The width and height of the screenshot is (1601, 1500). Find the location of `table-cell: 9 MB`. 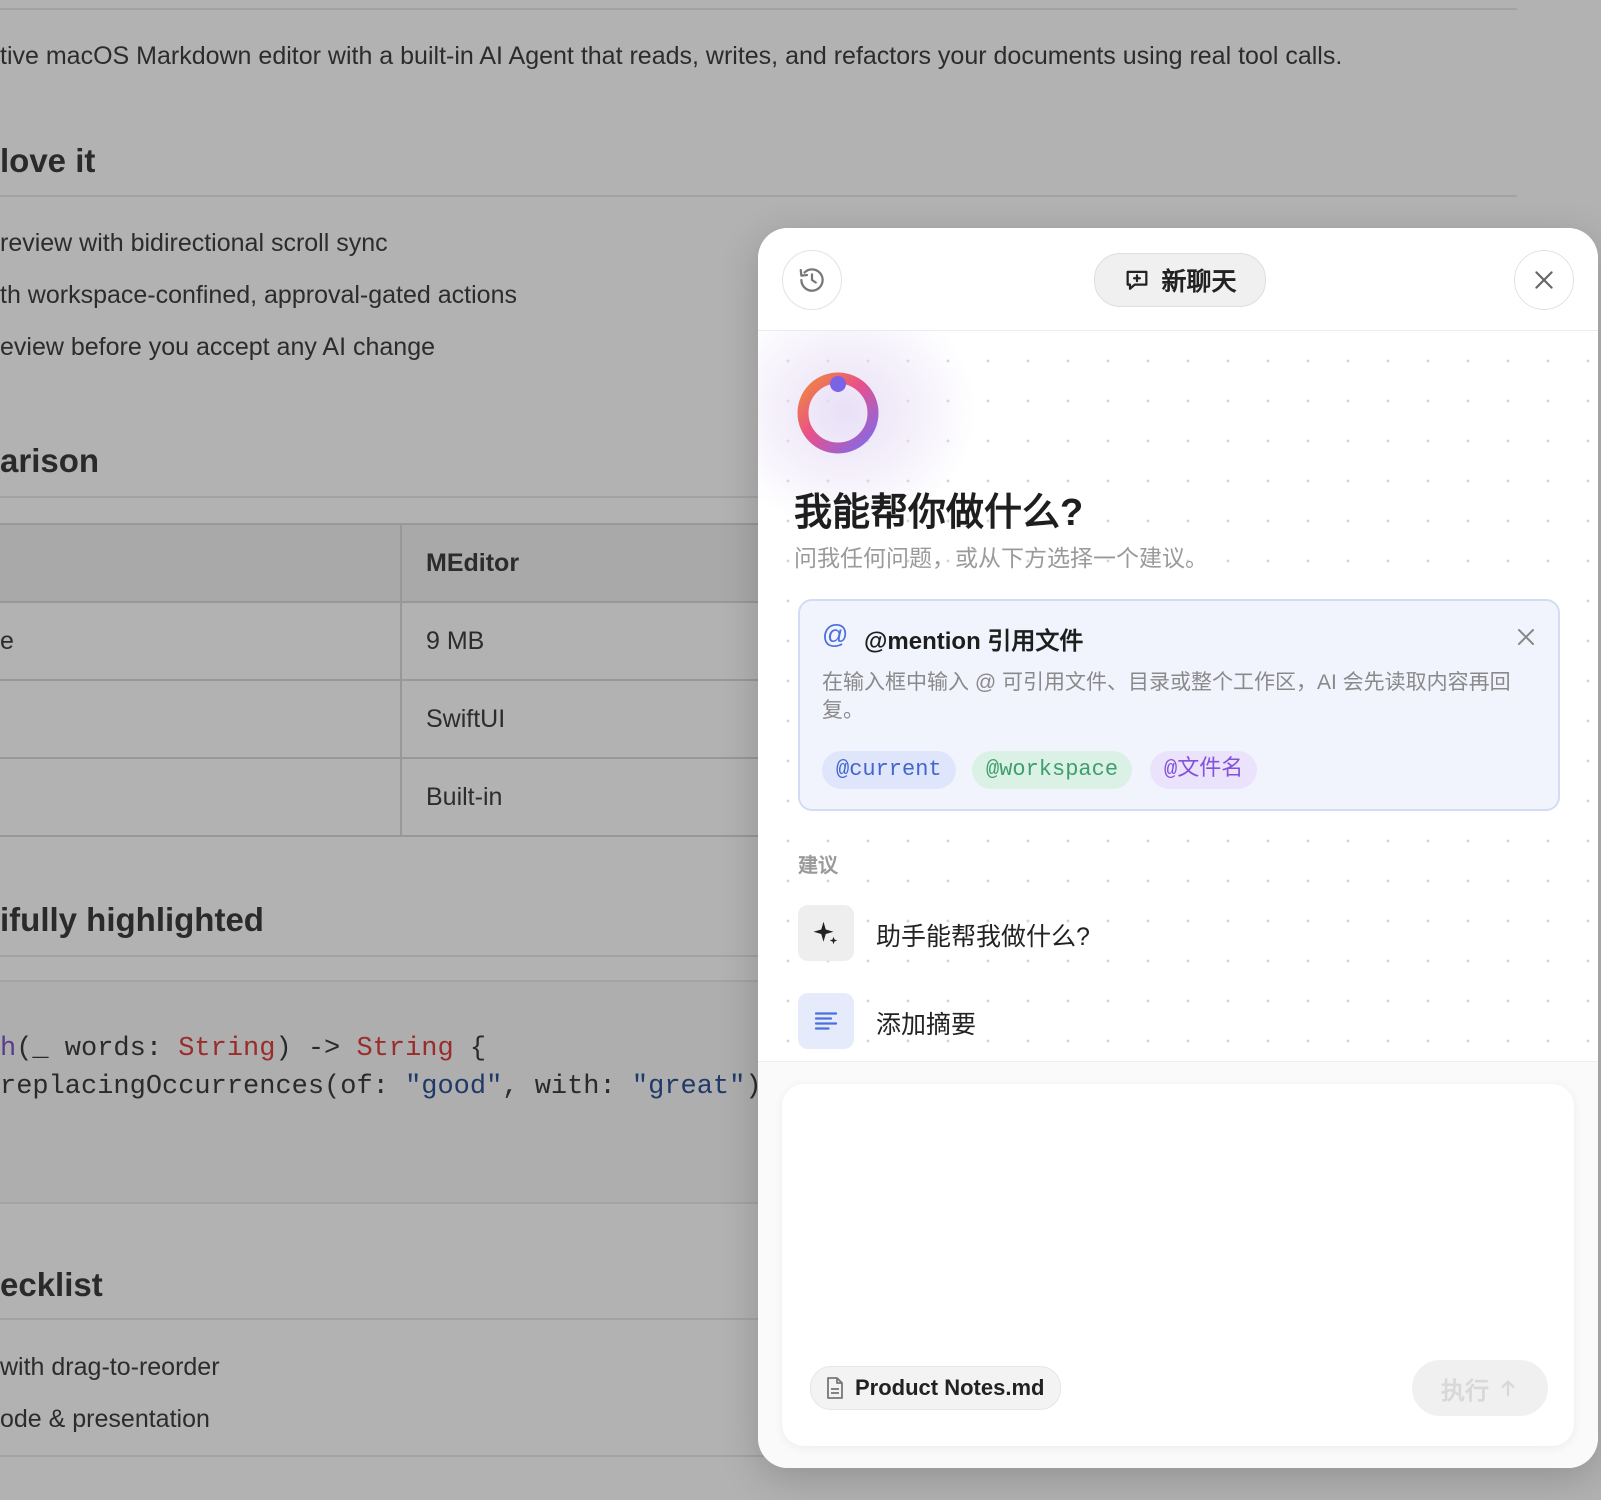

table-cell: 9 MB is located at coordinates (590, 641).